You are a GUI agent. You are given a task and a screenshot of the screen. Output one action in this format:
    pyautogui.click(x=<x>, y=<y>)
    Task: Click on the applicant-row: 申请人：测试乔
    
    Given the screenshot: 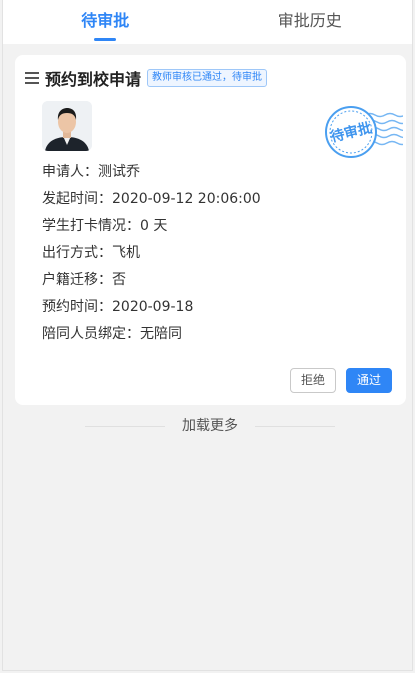 What is the action you would take?
    pyautogui.click(x=91, y=172)
    